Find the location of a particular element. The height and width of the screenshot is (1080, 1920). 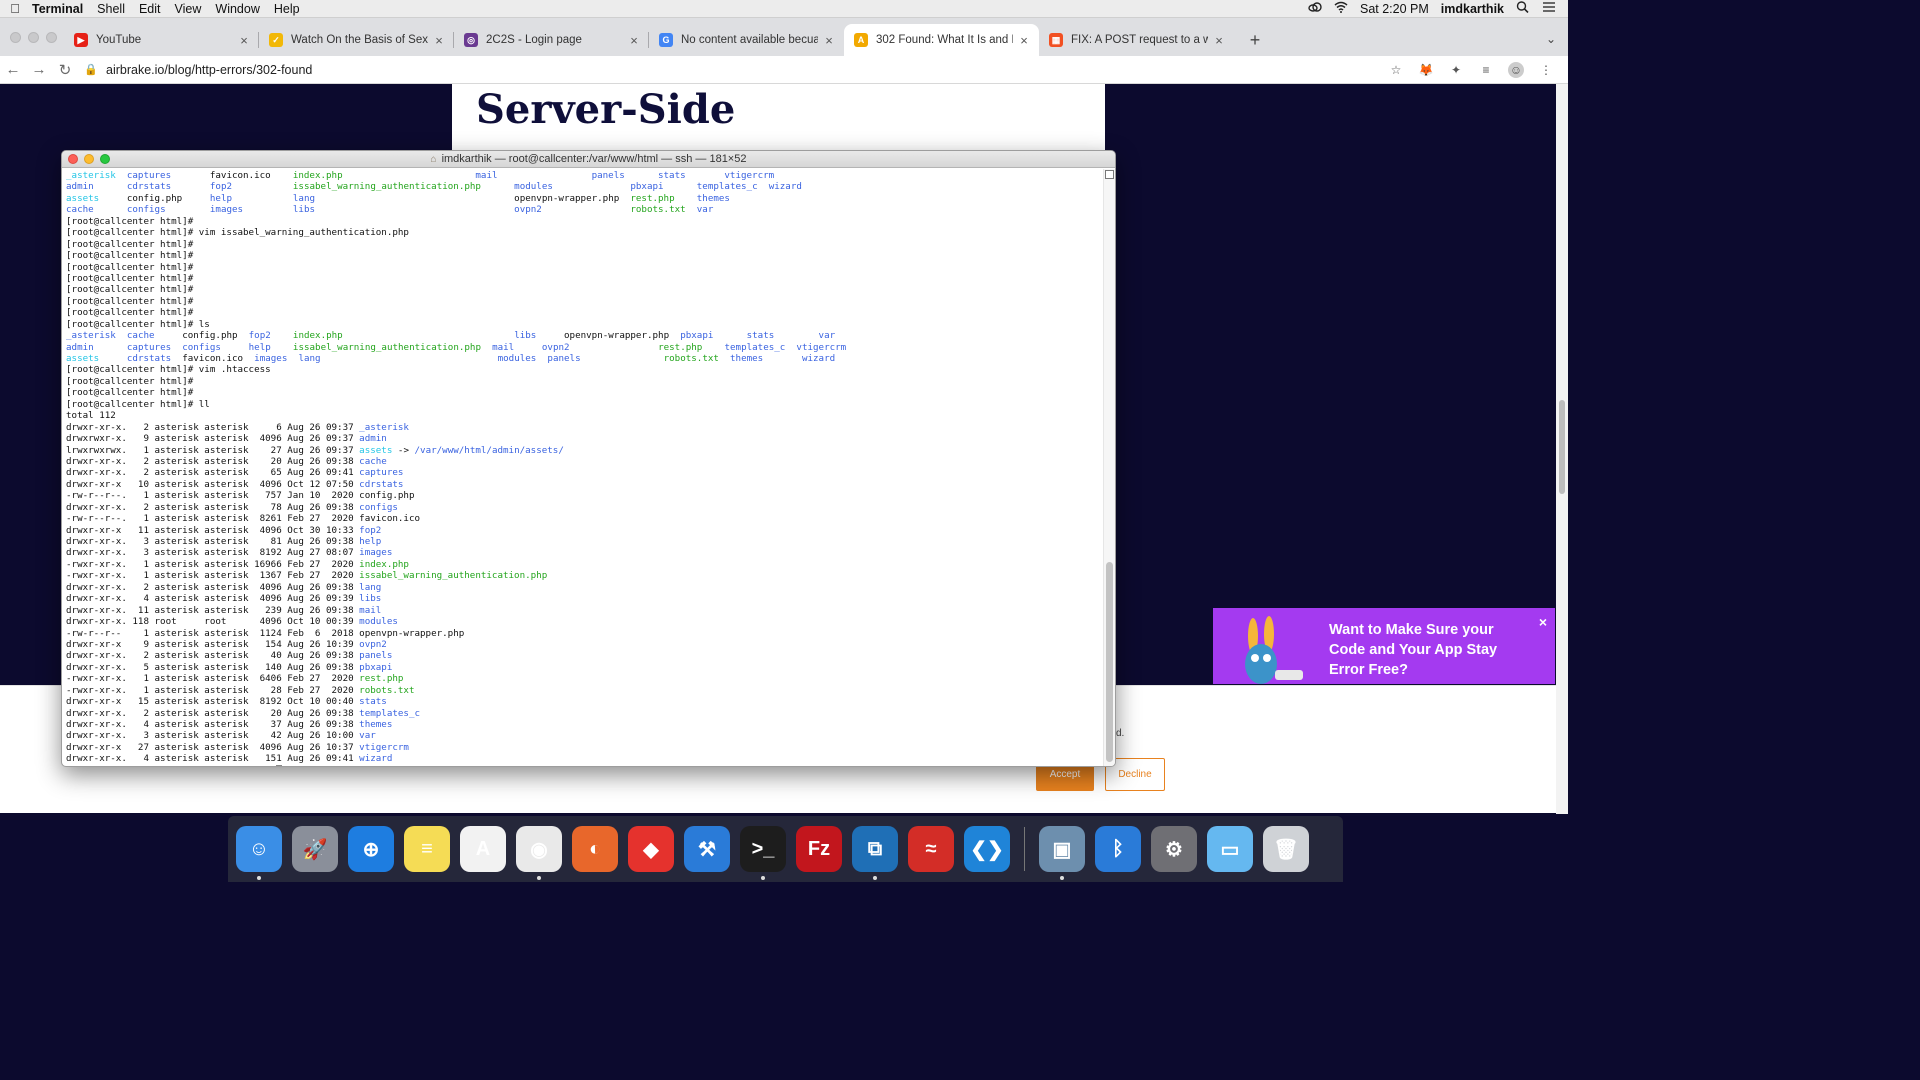

browser-tab-active: A 302 Found: What It Is and How × is located at coordinates (941, 40).